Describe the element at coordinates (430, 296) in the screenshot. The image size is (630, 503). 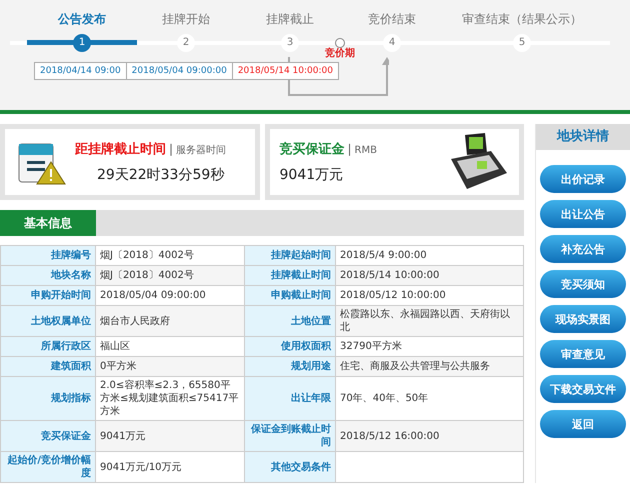
I see `field-value: 2018/05/12 10:00:00` at that location.